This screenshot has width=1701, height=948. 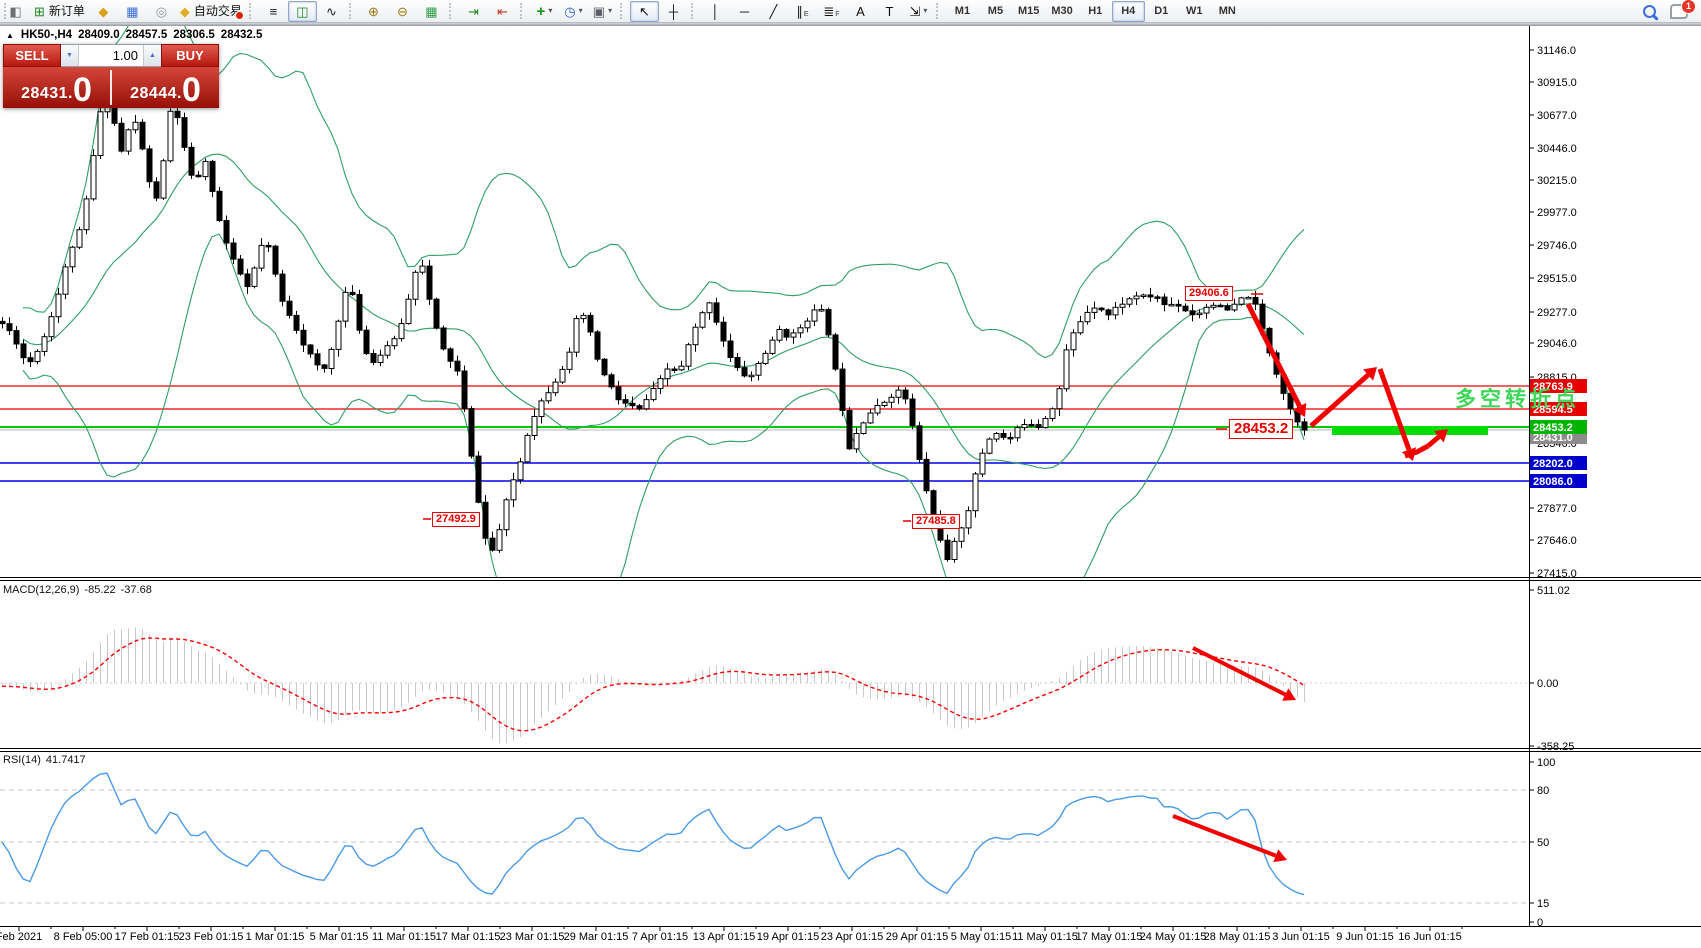 I want to click on svg-text: 16 Jun 01:15, so click(x=1430, y=937).